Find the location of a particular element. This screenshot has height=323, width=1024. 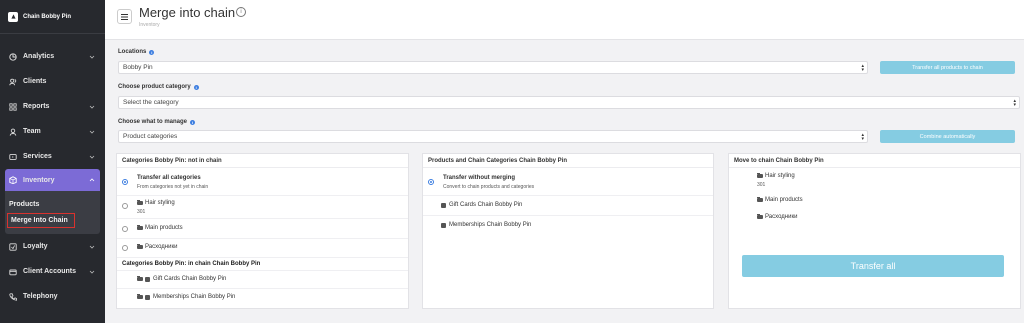

breadcrumb: Inventory is located at coordinates (149, 25).